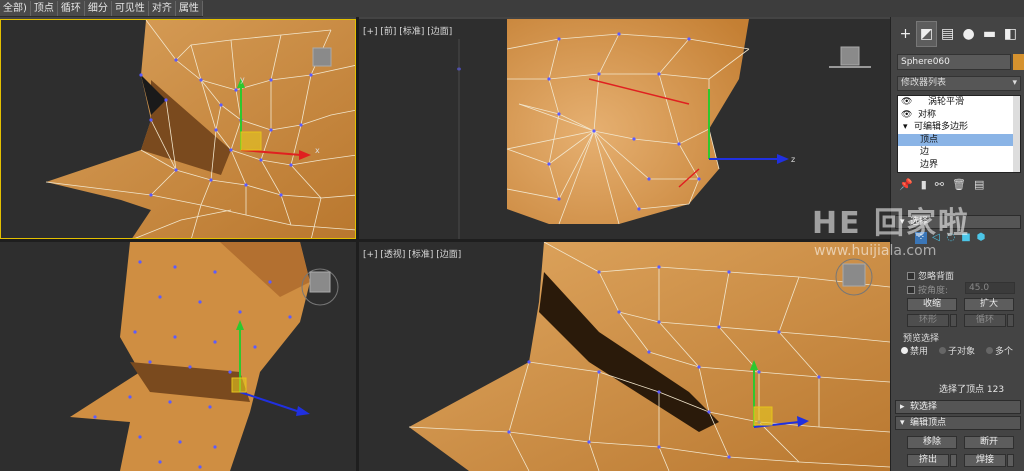  Describe the element at coordinates (628, 121) in the screenshot. I see `mesh-surface` at that location.